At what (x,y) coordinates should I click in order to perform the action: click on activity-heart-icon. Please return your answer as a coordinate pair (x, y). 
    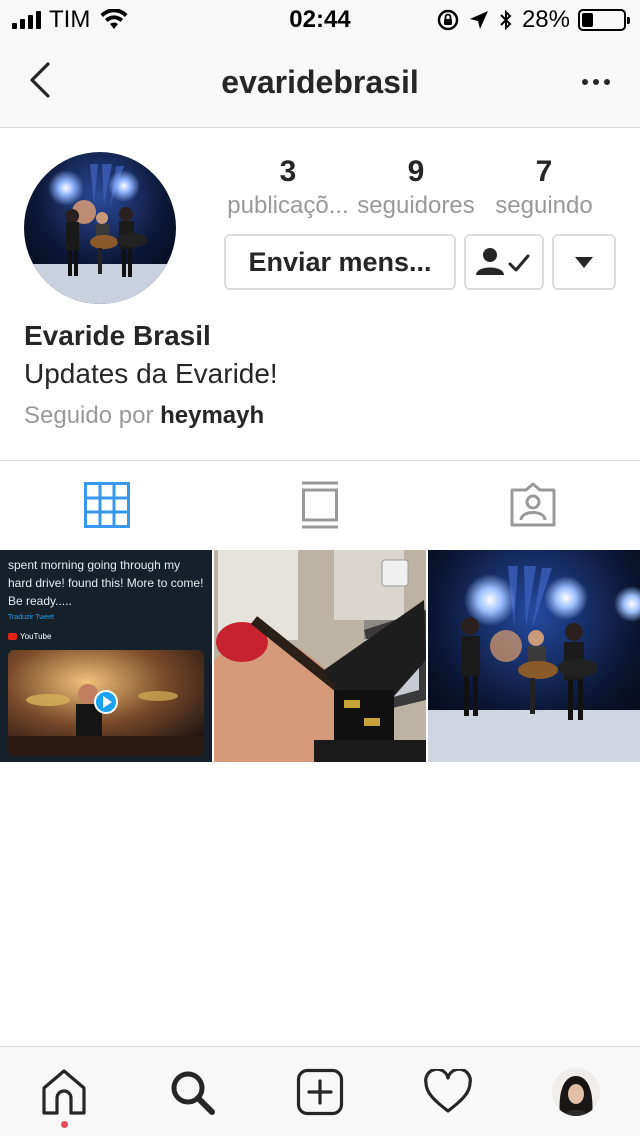
    Looking at the image, I should click on (448, 1090).